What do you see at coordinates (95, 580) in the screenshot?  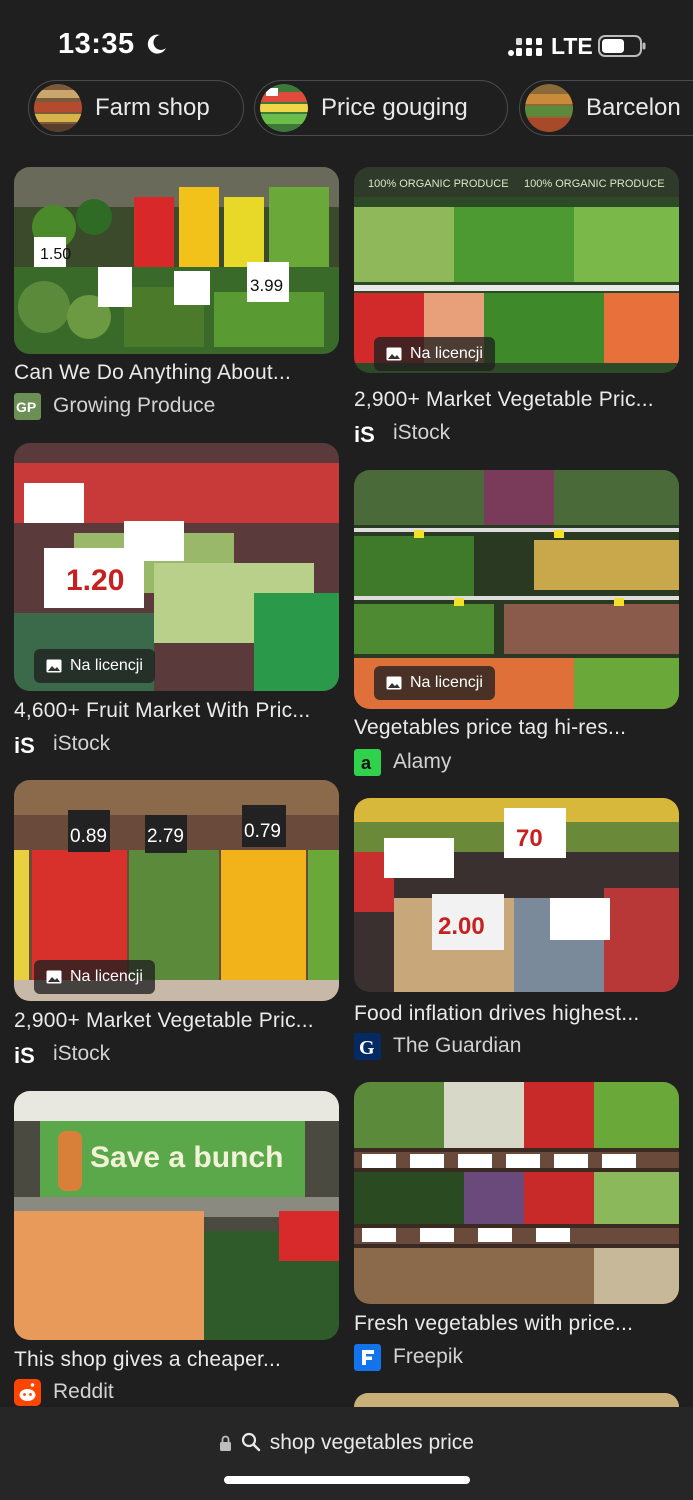 I see `price-tag-text: 1.20` at bounding box center [95, 580].